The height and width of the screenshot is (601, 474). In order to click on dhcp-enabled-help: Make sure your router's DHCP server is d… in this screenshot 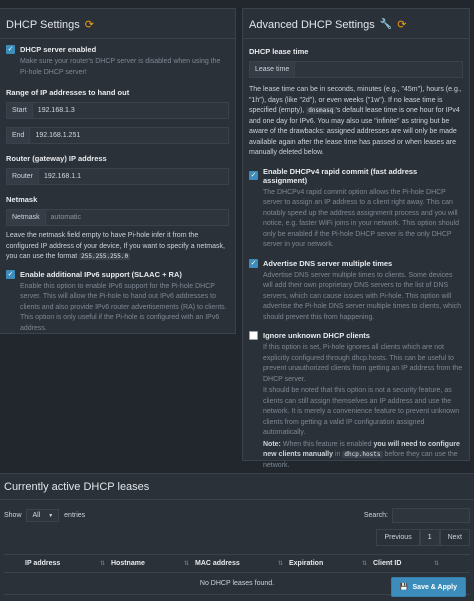, I will do `click(120, 67)`.